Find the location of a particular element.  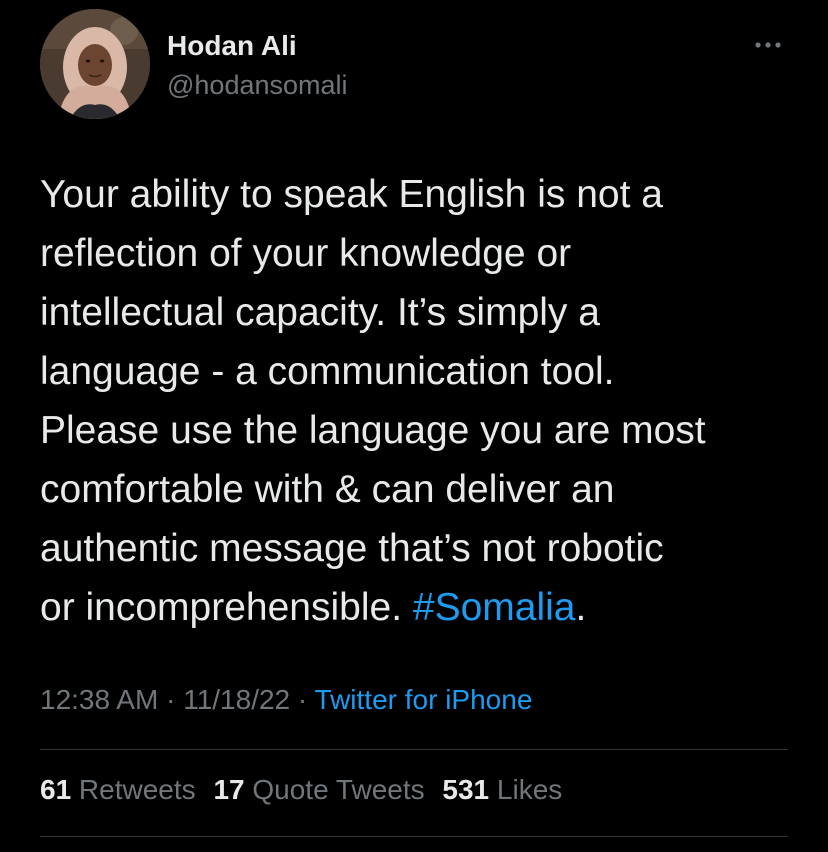

likes-count: 531 is located at coordinates (466, 789).